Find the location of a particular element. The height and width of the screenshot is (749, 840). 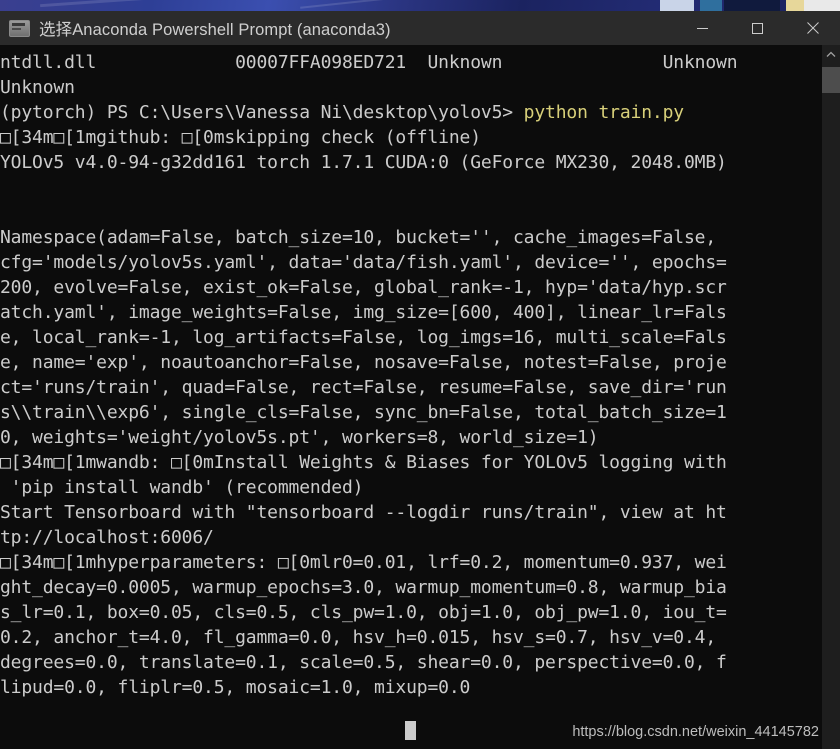

watermark: https://blog.csdn.net/weixin_44145782 is located at coordinates (695, 732).